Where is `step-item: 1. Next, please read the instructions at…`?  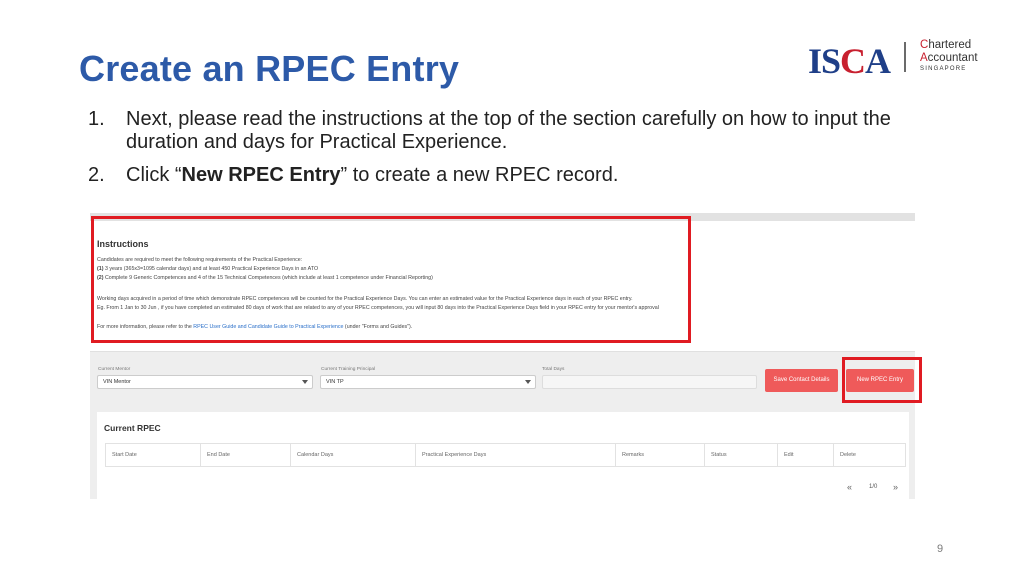 step-item: 1. Next, please read the instructions at… is located at coordinates (489, 130).